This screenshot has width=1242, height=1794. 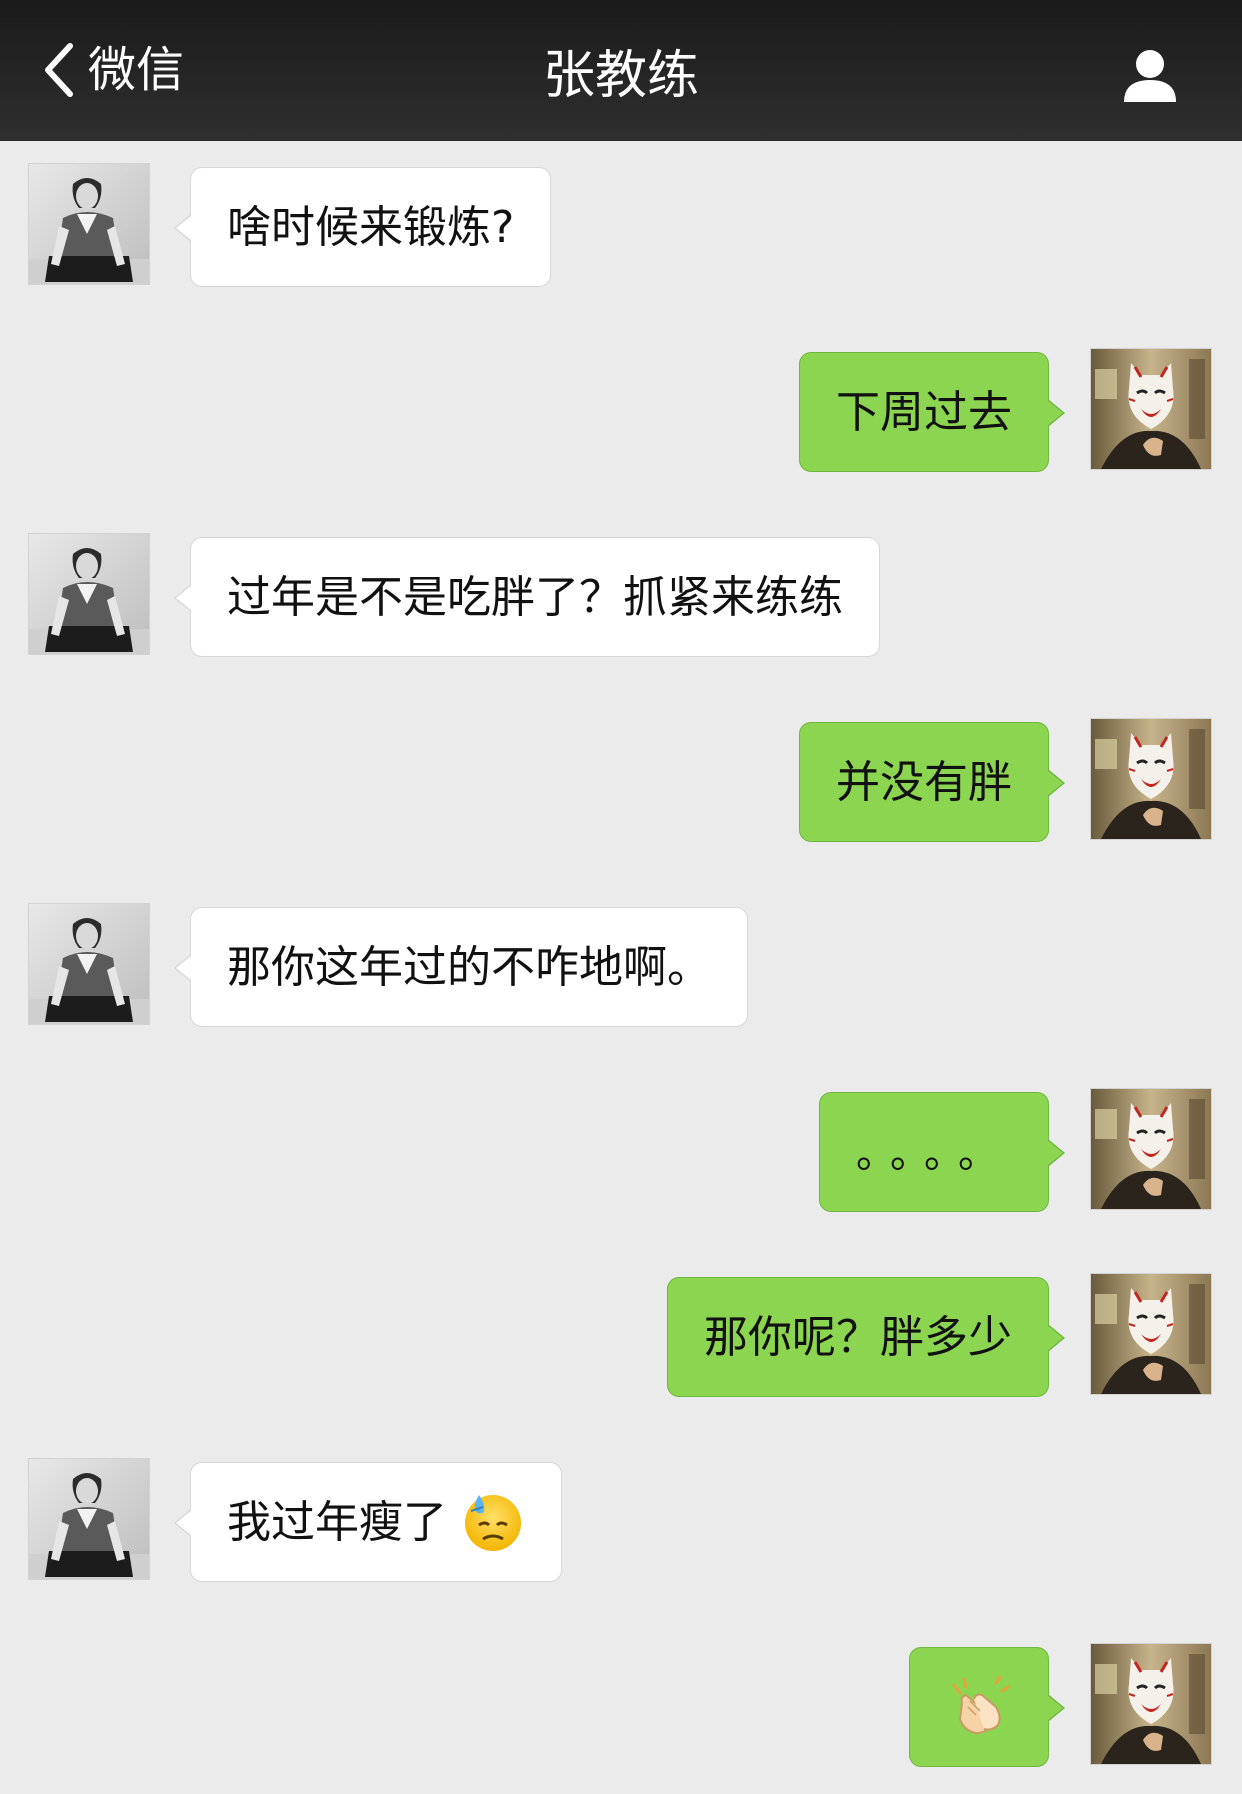 I want to click on message-bubble: 啥时候来锻炼?, so click(x=362, y=227).